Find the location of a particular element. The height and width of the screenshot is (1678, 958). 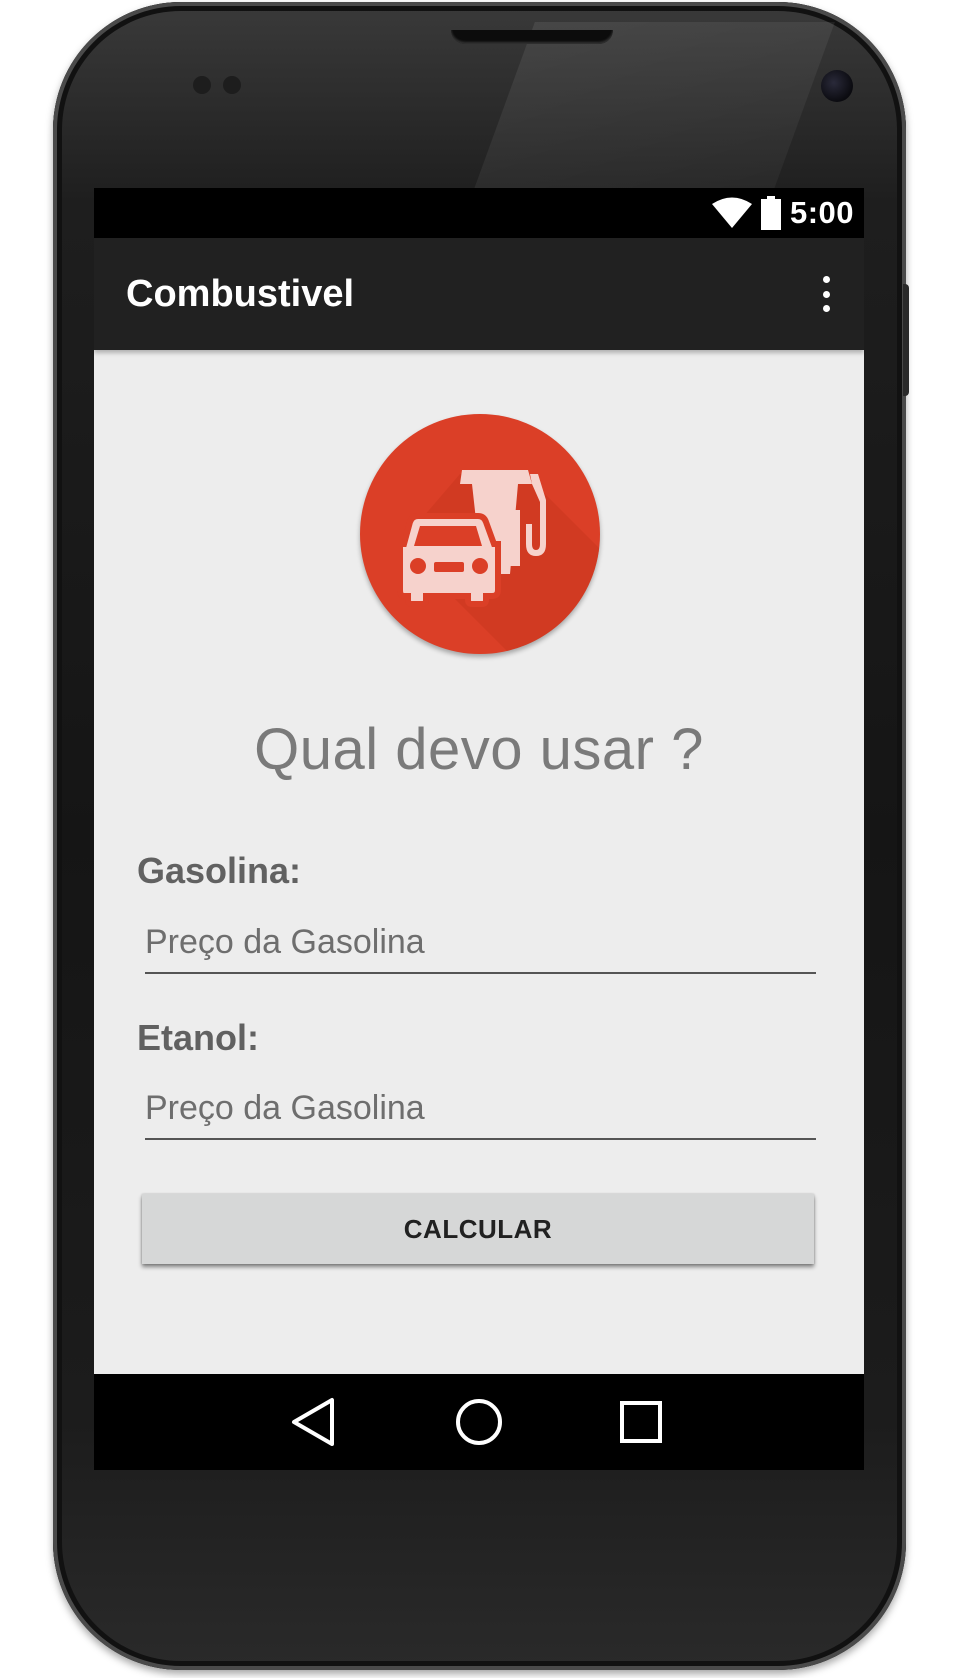

power-button is located at coordinates (906, 340).